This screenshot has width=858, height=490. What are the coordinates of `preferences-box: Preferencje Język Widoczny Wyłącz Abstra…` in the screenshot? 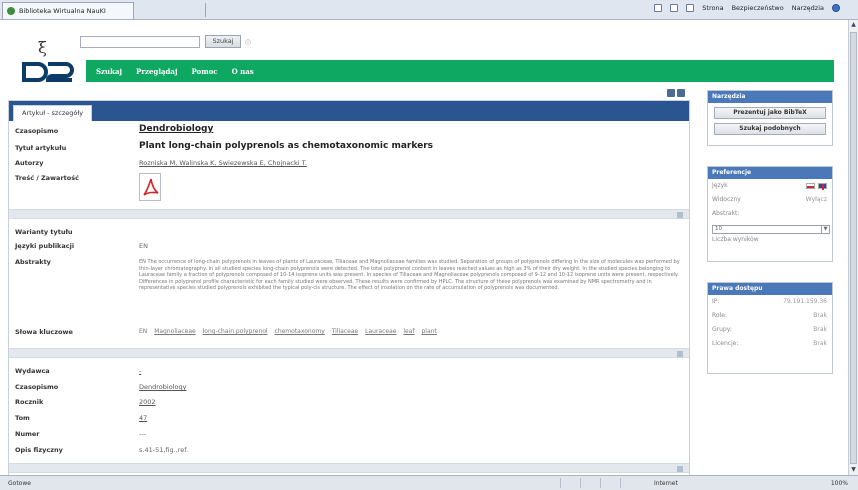 It's located at (770, 214).